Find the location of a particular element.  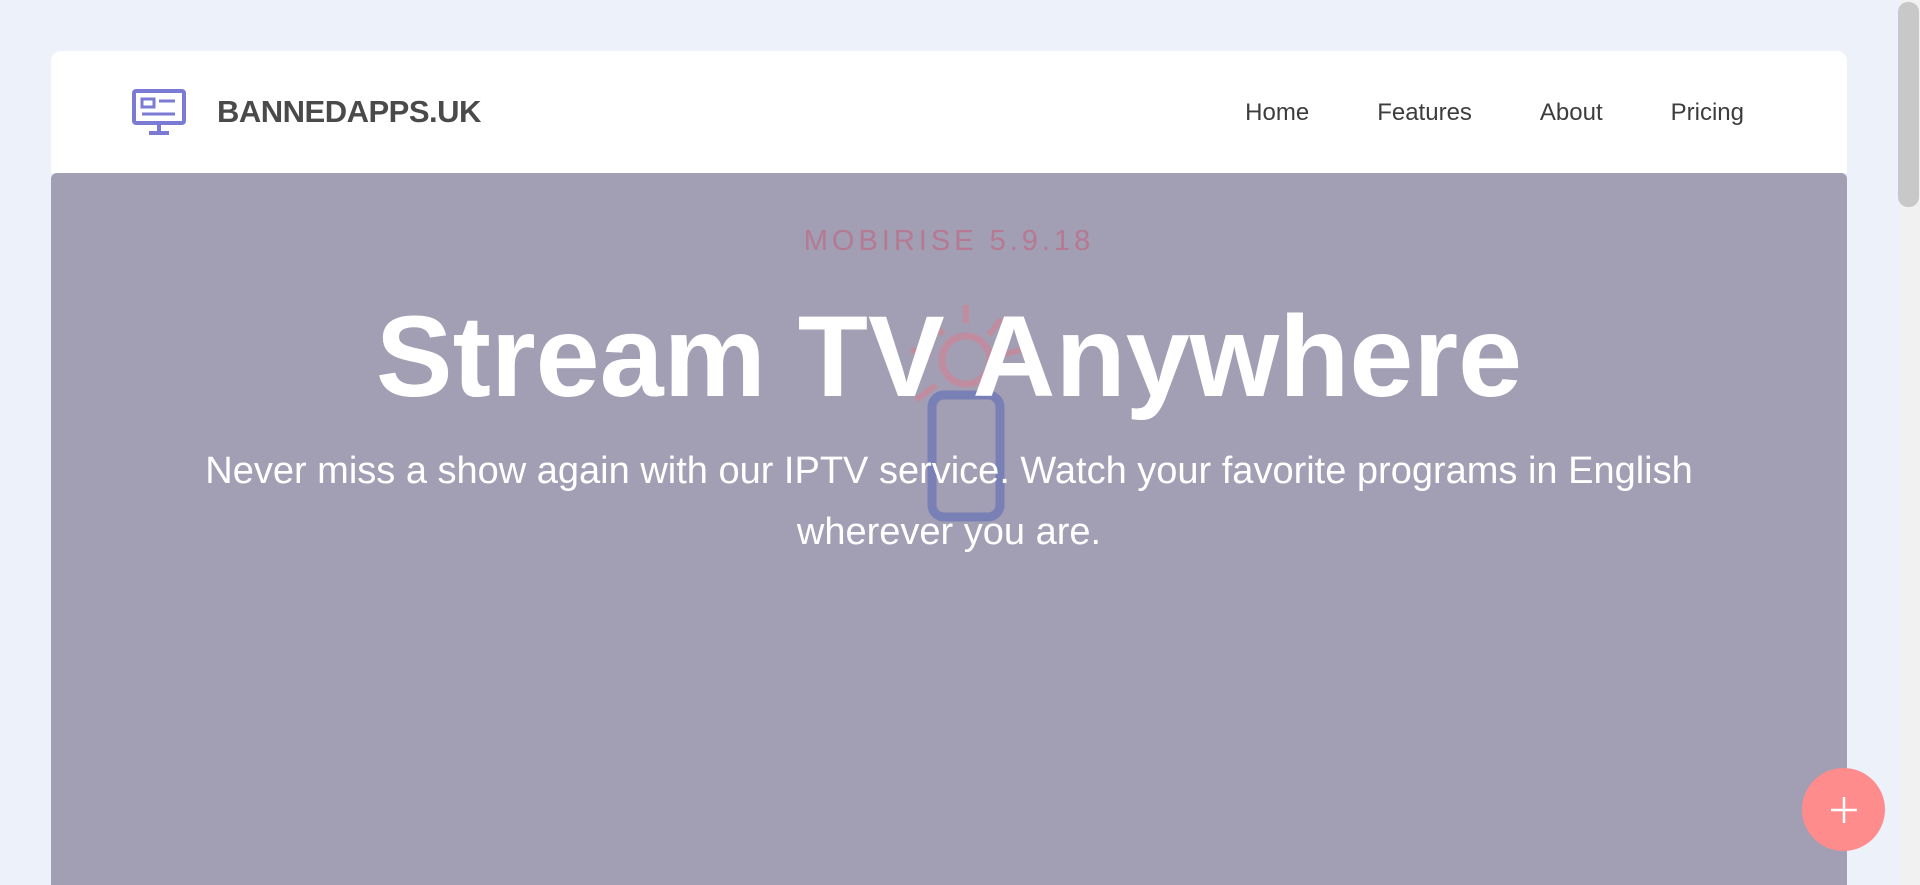

main-nav: Home Features About Pricing is located at coordinates (1494, 113).